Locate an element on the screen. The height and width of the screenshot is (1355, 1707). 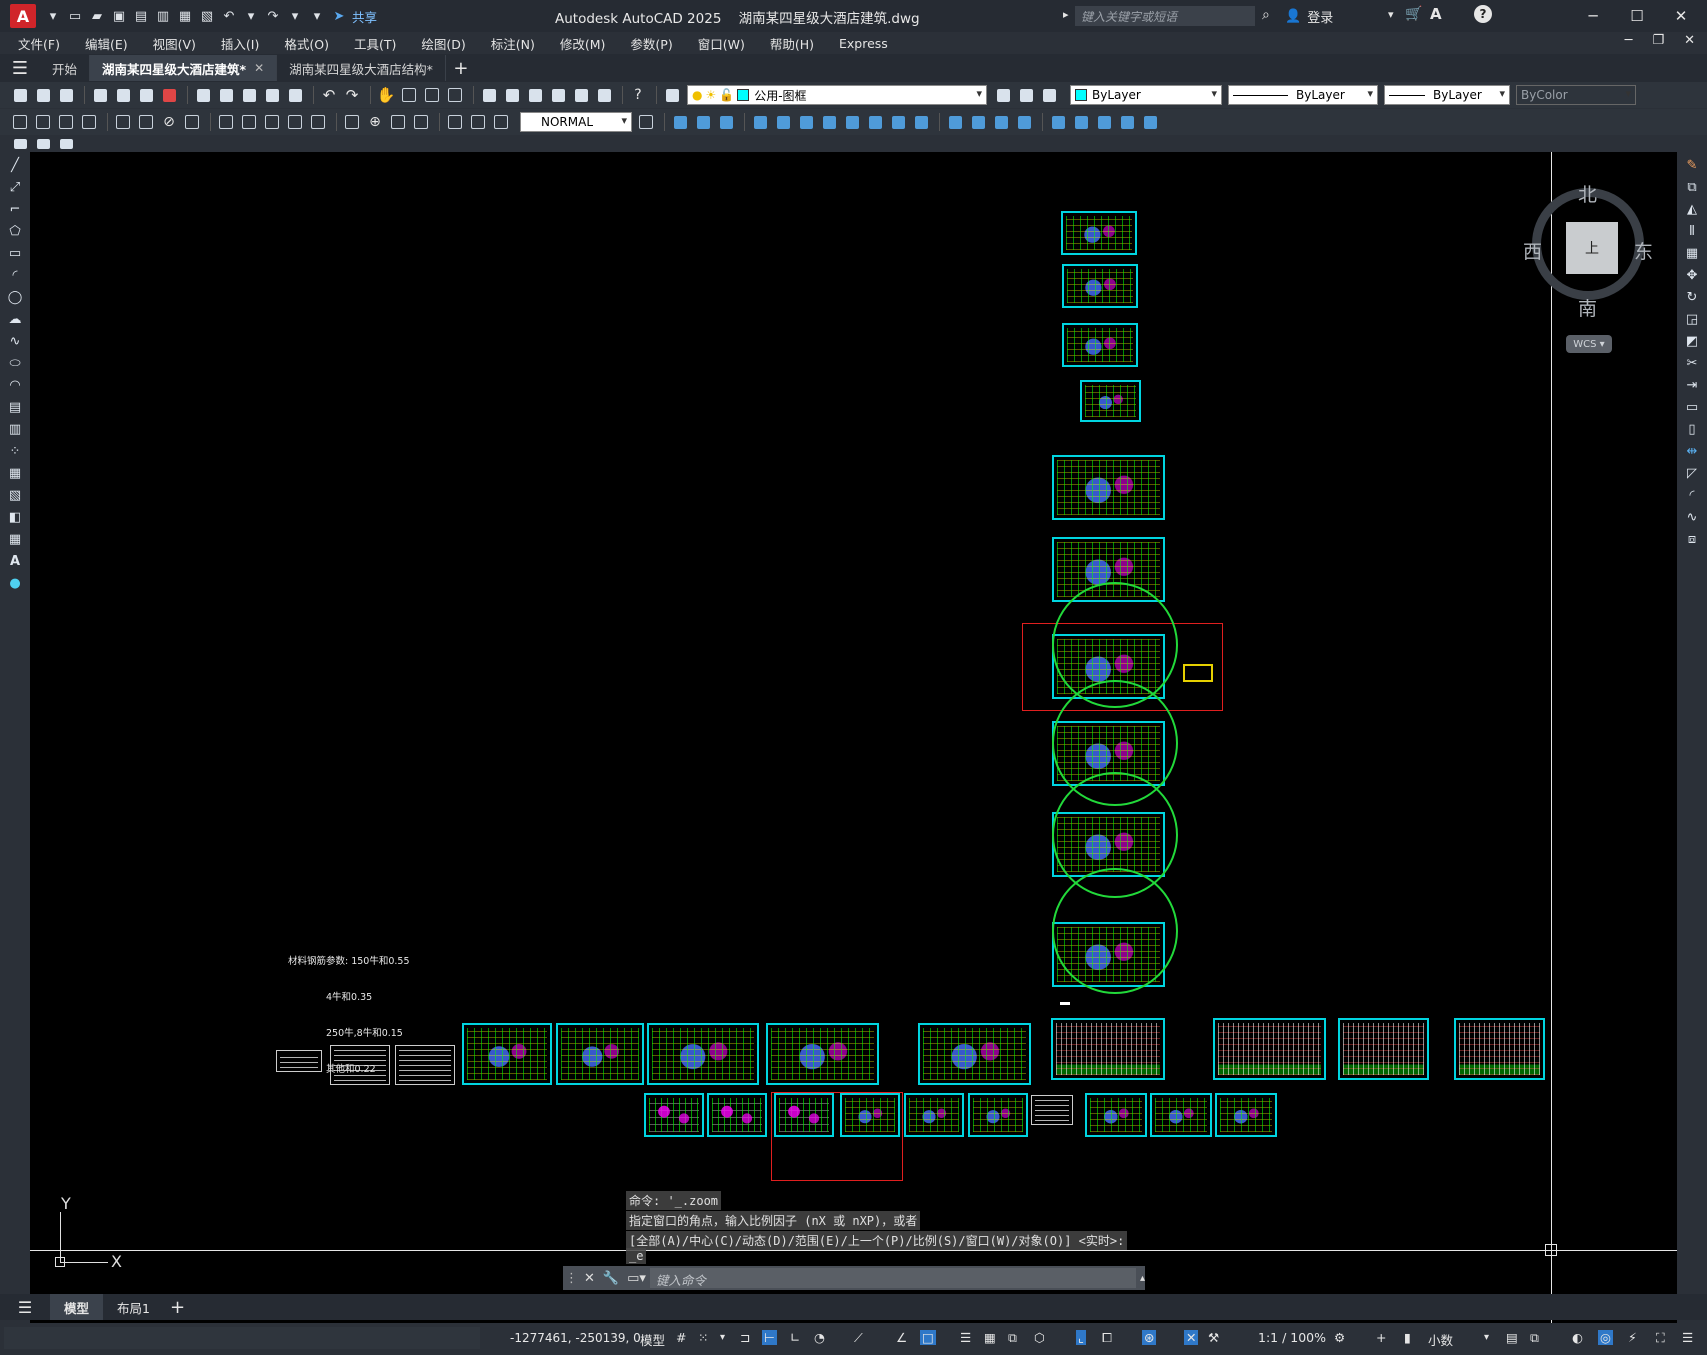
arc-length-icon is located at coordinates (66, 122).